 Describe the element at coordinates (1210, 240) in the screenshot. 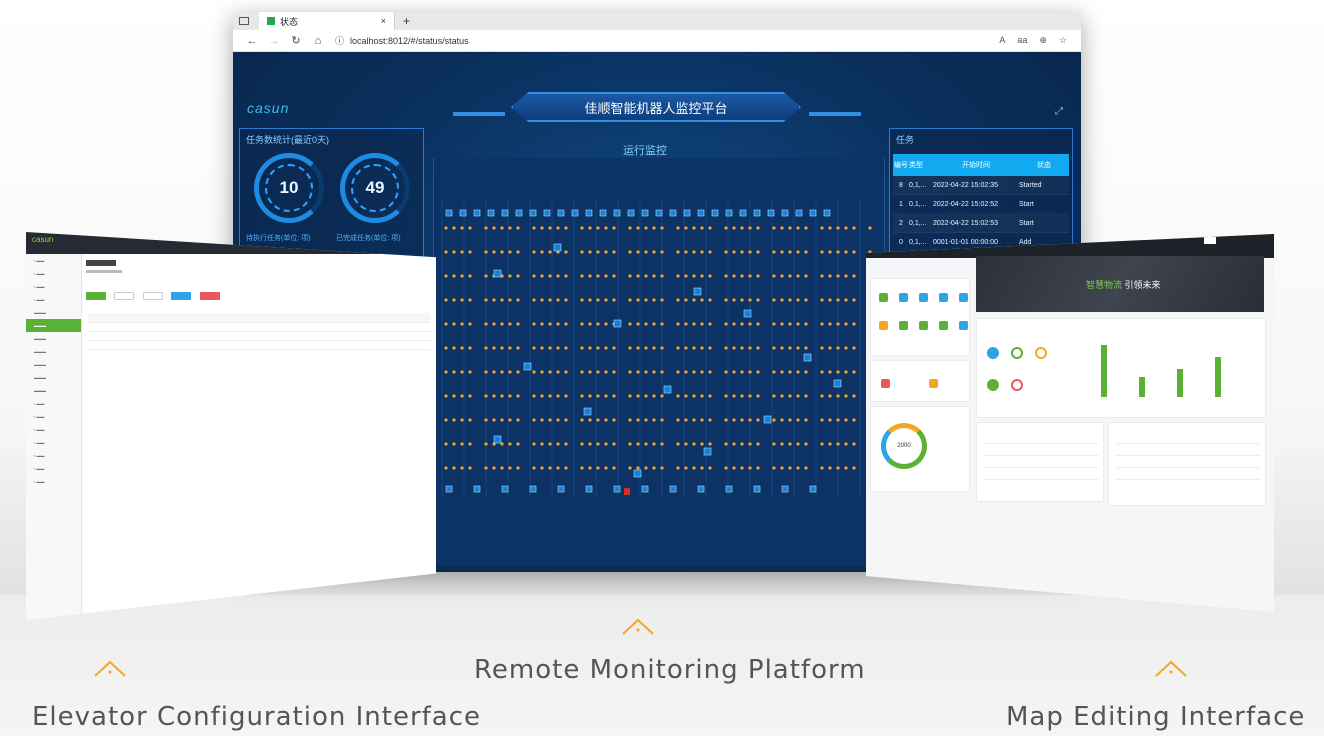

I see `topbar-button` at that location.